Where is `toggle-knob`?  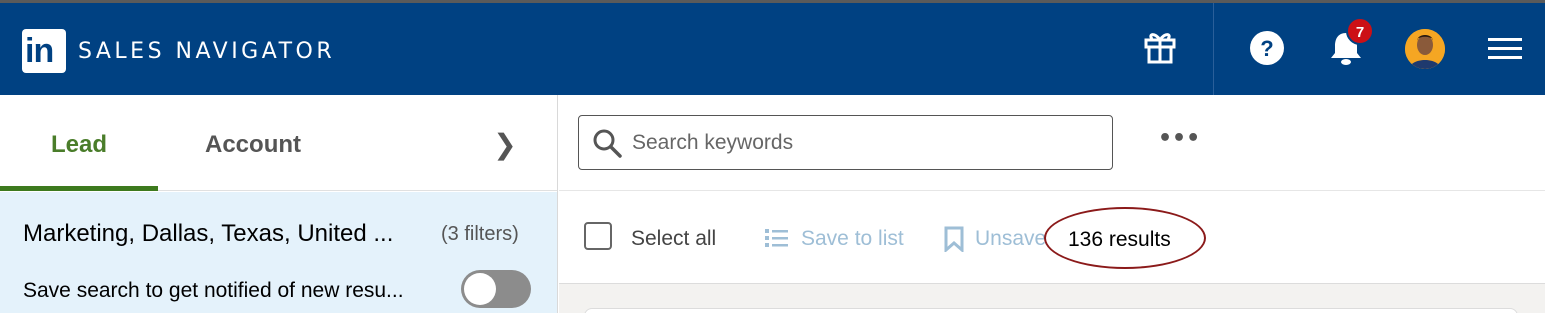 toggle-knob is located at coordinates (480, 289).